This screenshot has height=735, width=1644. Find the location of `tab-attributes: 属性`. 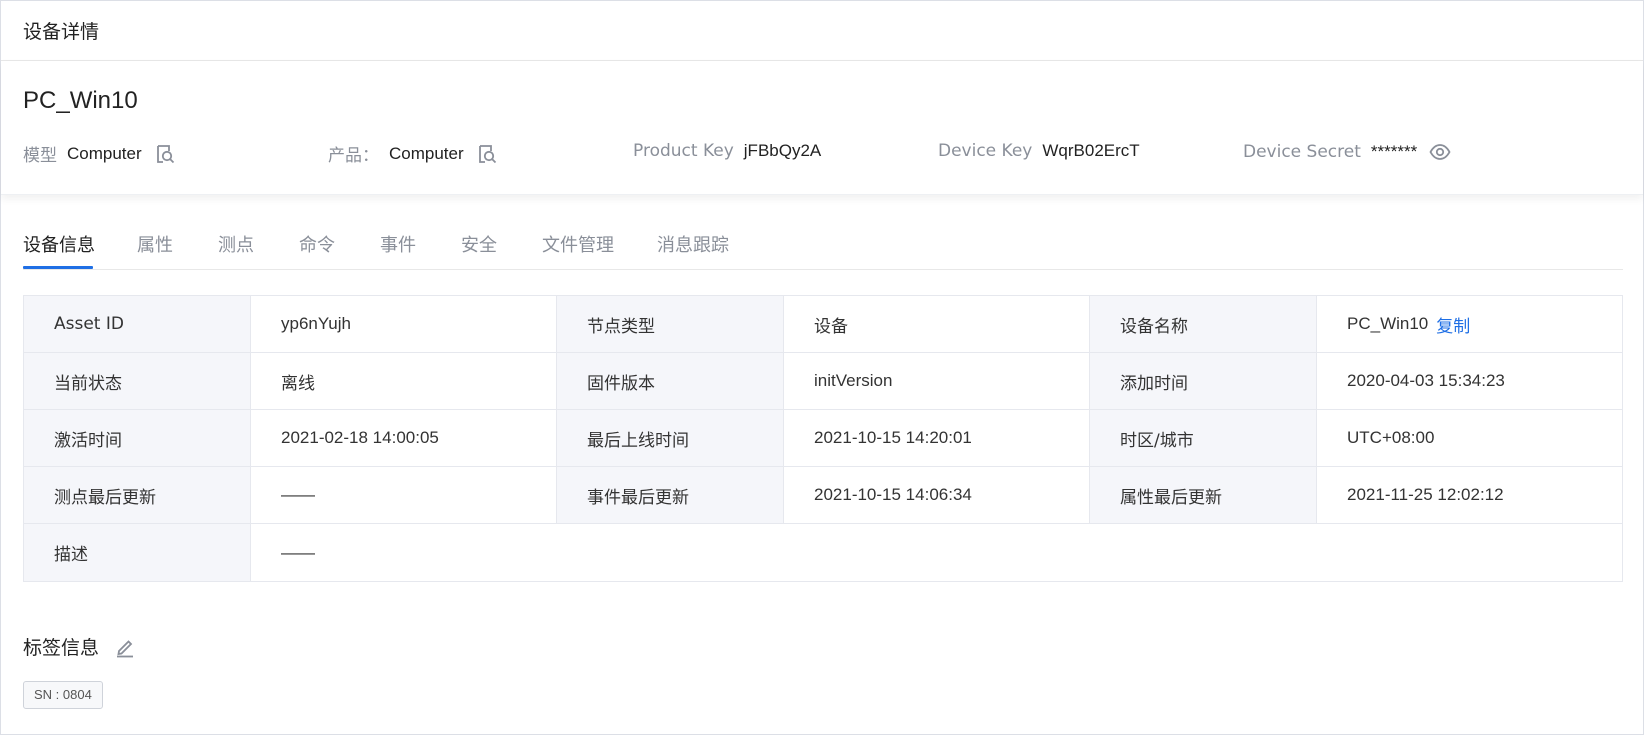

tab-attributes: 属性 is located at coordinates (155, 250).